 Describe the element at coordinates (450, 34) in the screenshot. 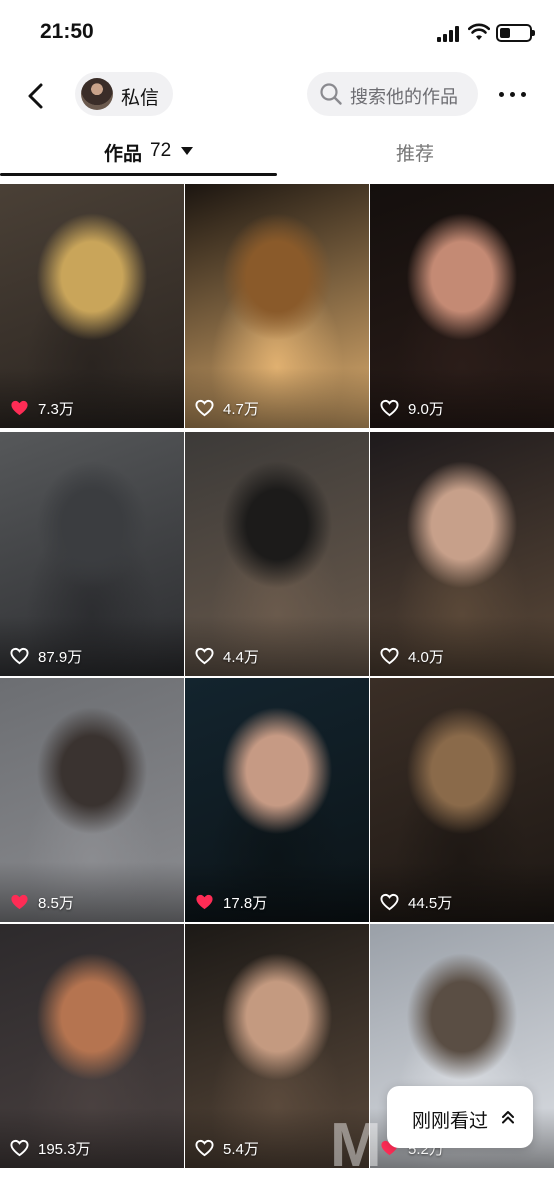

I see `cellular-signal-icon` at that location.